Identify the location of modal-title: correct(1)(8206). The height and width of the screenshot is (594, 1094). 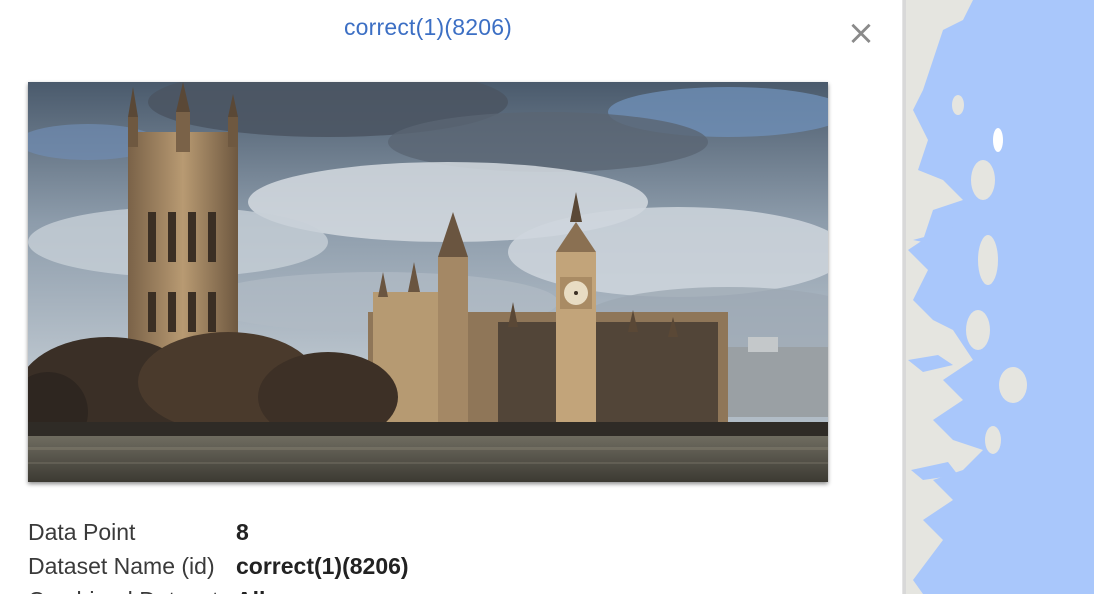
(428, 27).